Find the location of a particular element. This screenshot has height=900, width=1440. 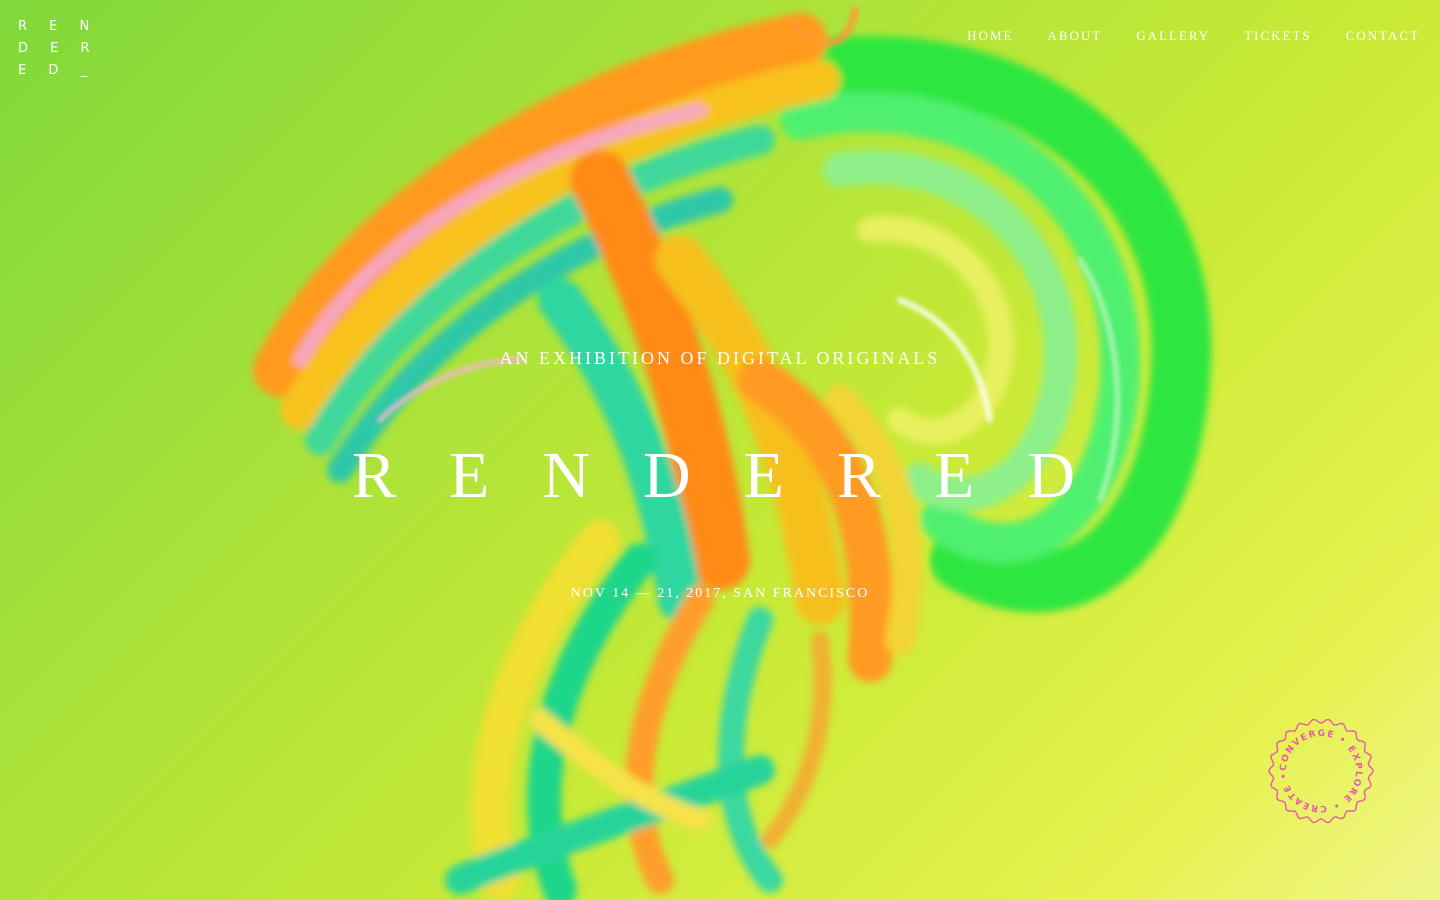

logo-line-1: R E N is located at coordinates (58, 26).